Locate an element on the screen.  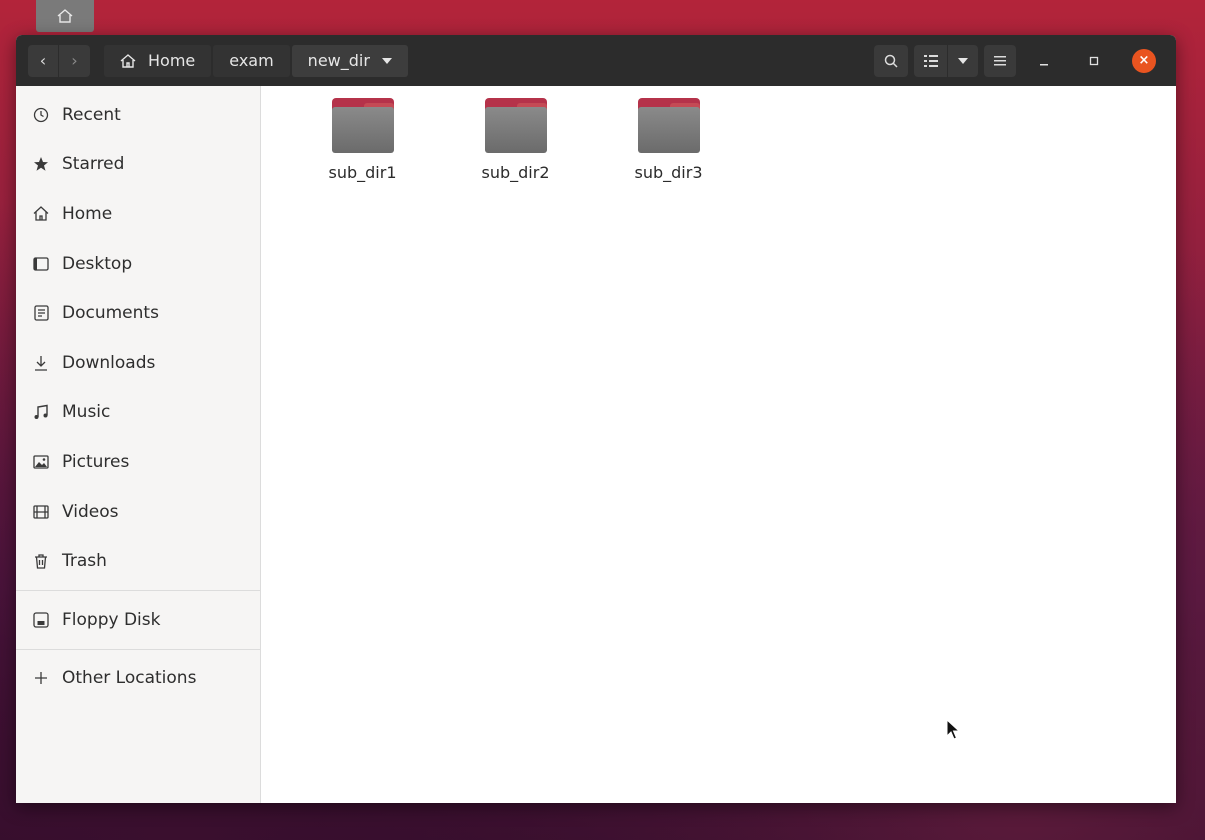
folder-name: sub_dir3 is located at coordinates (668, 172).